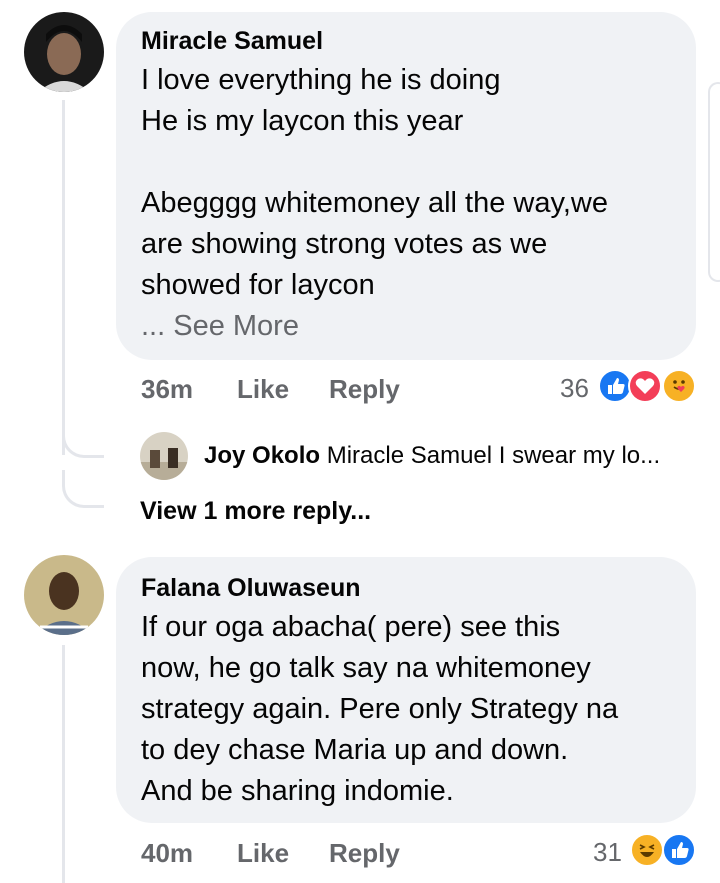 This screenshot has height=883, width=720. I want to click on comment-text-line: He is my laycon this year, so click(302, 121).